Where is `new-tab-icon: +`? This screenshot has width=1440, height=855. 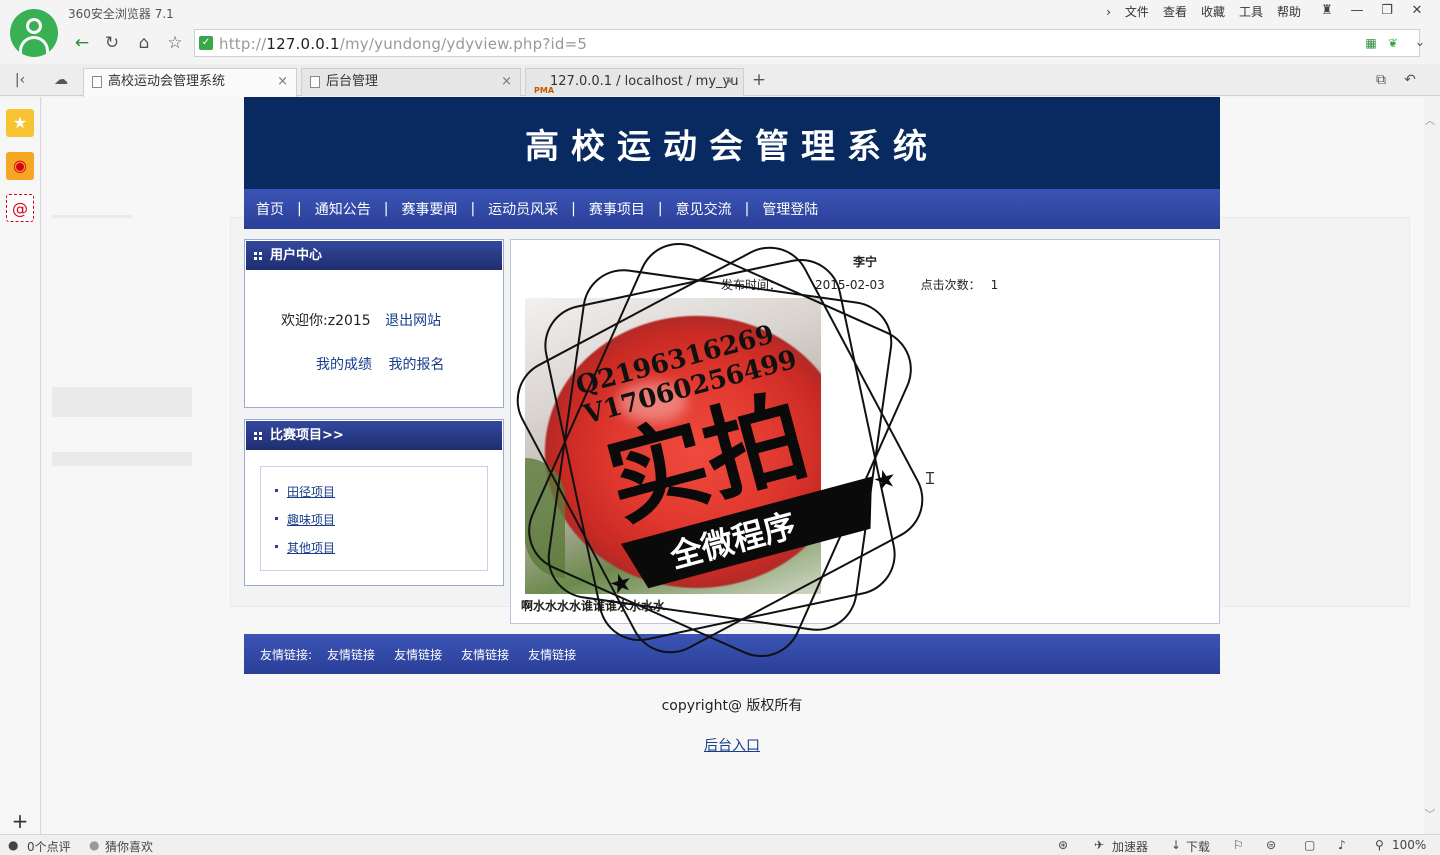 new-tab-icon: + is located at coordinates (759, 80).